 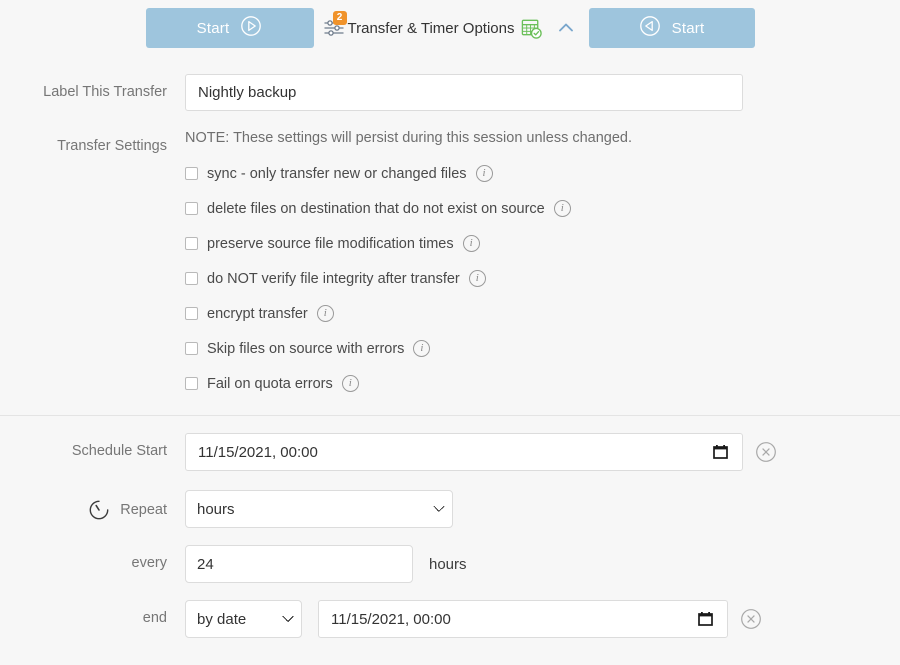 I want to click on label-transfer-input, so click(x=464, y=92).